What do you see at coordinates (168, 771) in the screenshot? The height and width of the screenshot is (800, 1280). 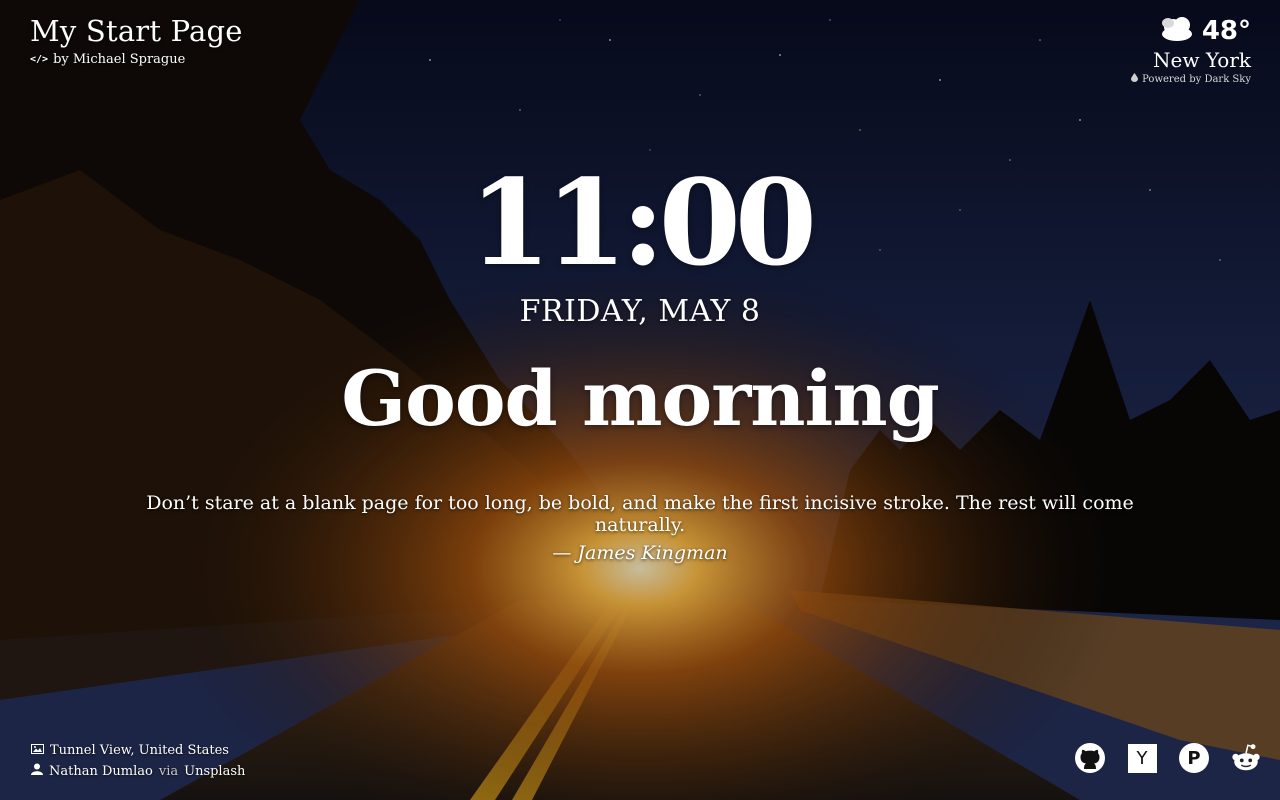 I see `via-text: via` at bounding box center [168, 771].